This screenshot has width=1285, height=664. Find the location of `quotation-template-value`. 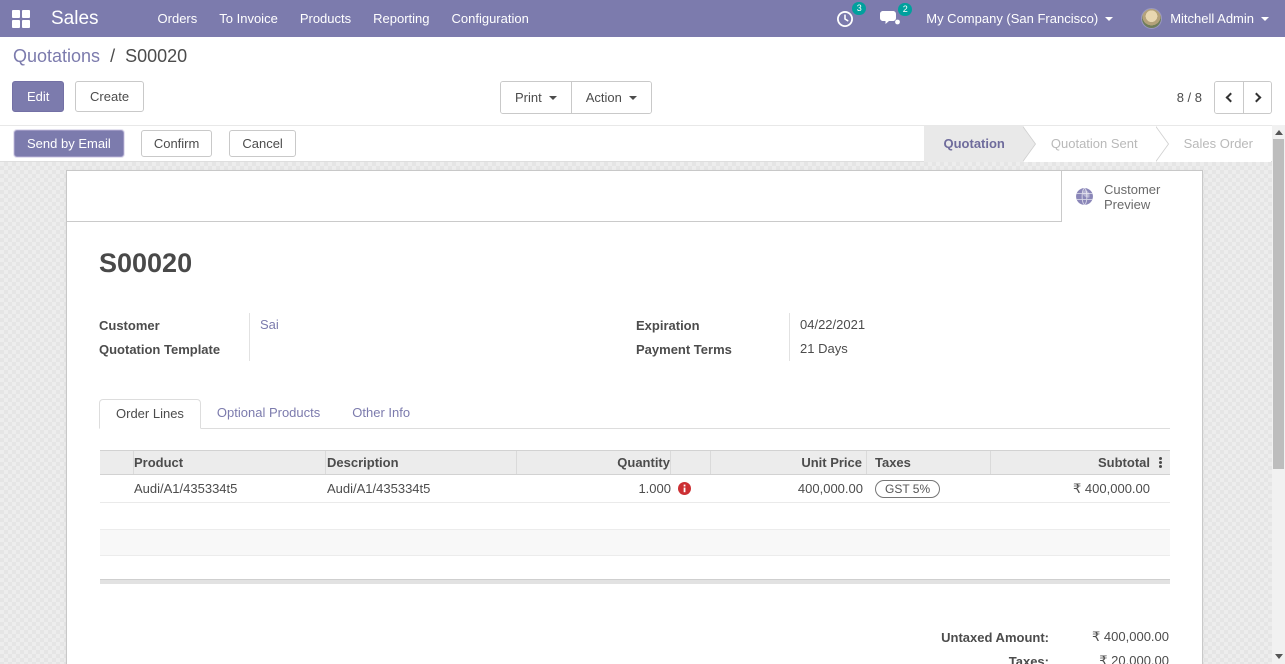

quotation-template-value is located at coordinates (442, 349).